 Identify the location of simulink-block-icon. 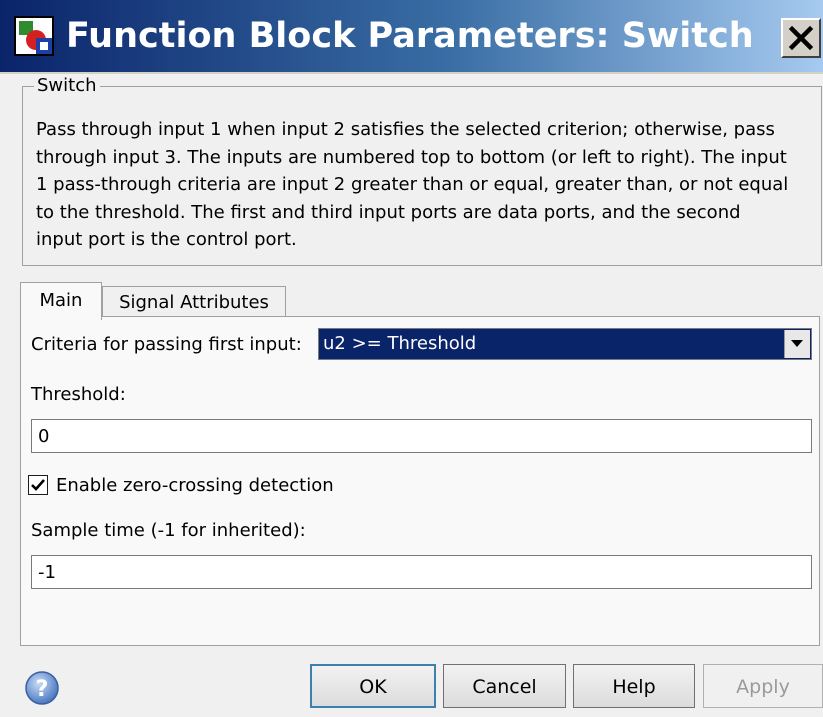
(34, 36).